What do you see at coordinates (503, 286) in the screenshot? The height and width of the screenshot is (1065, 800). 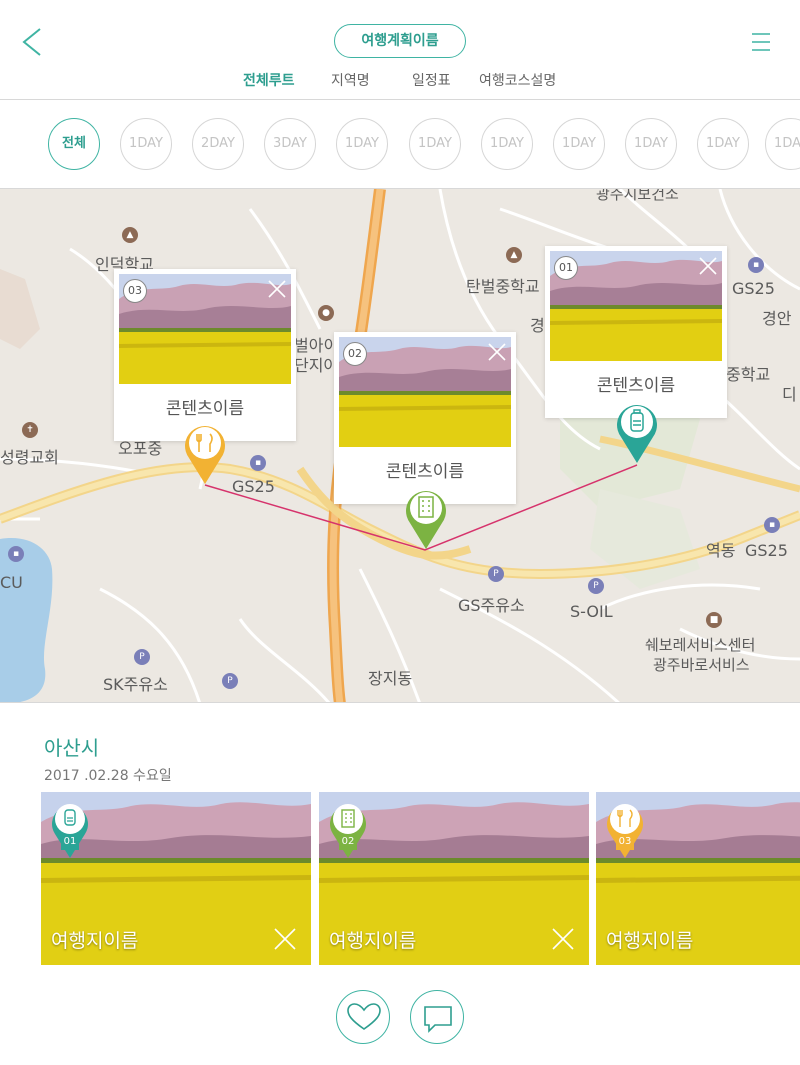 I see `map-label: 탄벌중학교` at bounding box center [503, 286].